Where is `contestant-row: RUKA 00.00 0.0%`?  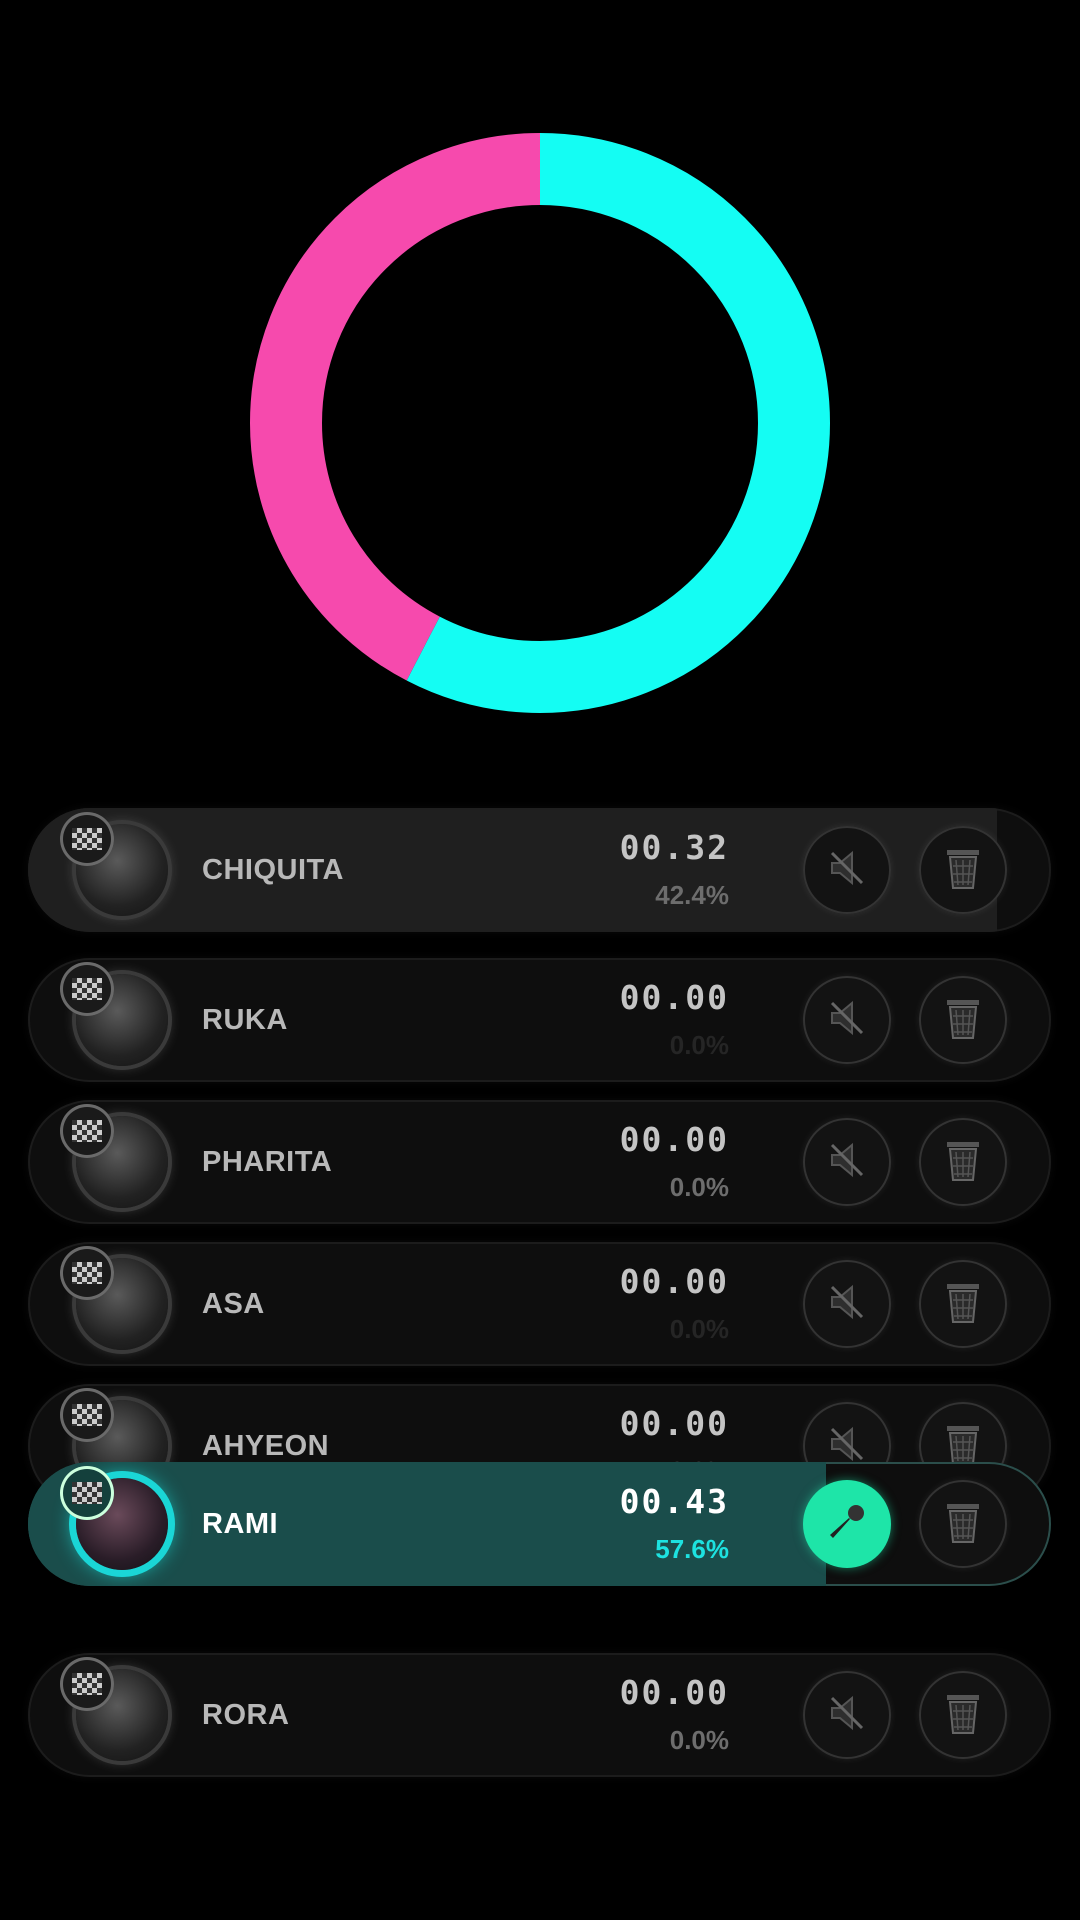 contestant-row: RUKA 00.00 0.0% is located at coordinates (539, 1020).